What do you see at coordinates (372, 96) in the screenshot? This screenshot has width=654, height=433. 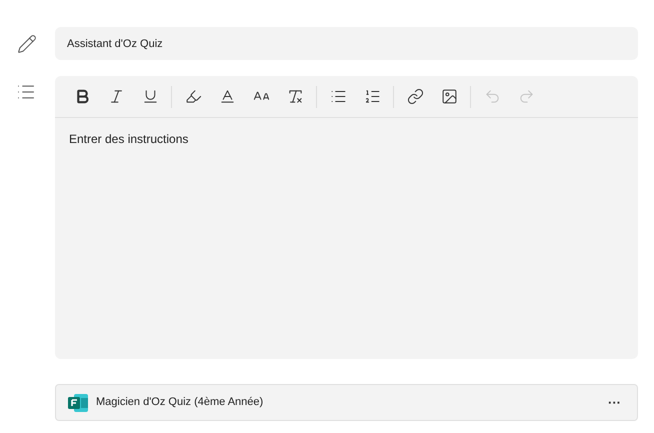 I see `numbered-list-icon` at bounding box center [372, 96].